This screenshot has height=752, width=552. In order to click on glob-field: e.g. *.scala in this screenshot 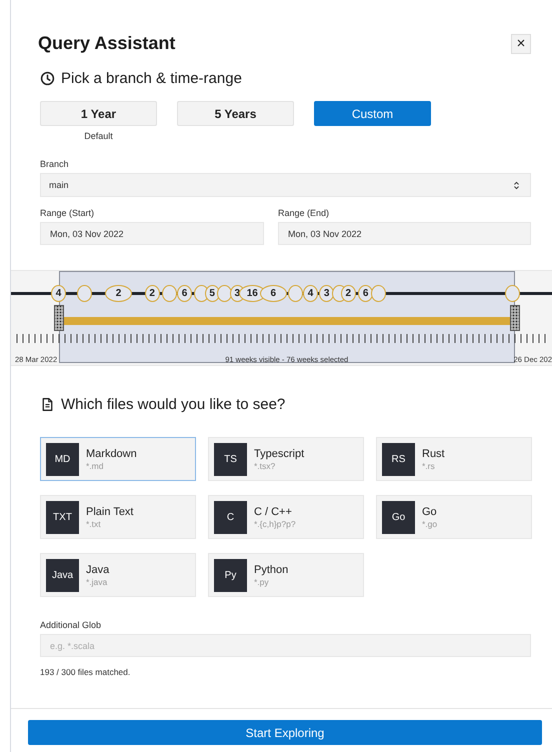, I will do `click(285, 645)`.